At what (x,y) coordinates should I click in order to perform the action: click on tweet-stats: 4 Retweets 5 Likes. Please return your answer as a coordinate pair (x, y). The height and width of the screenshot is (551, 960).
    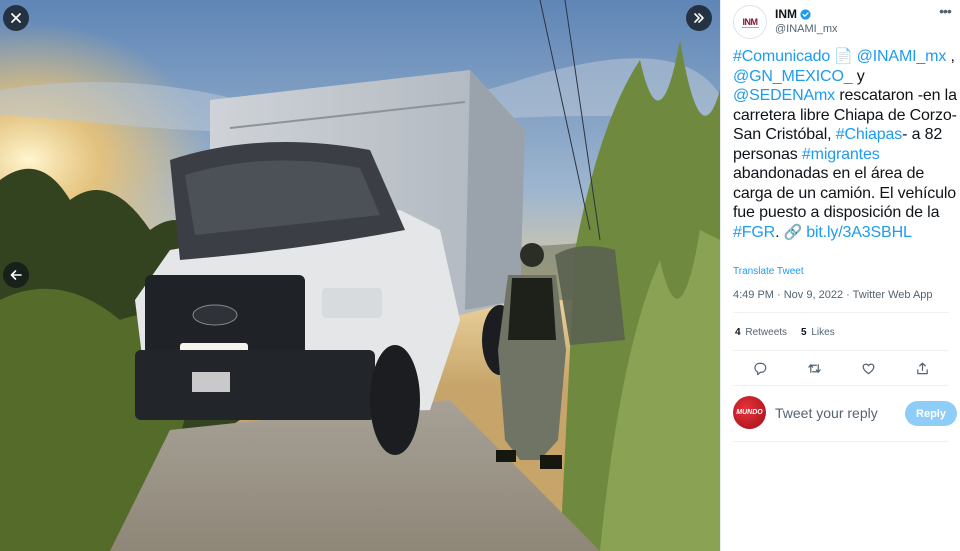
    Looking at the image, I should click on (785, 332).